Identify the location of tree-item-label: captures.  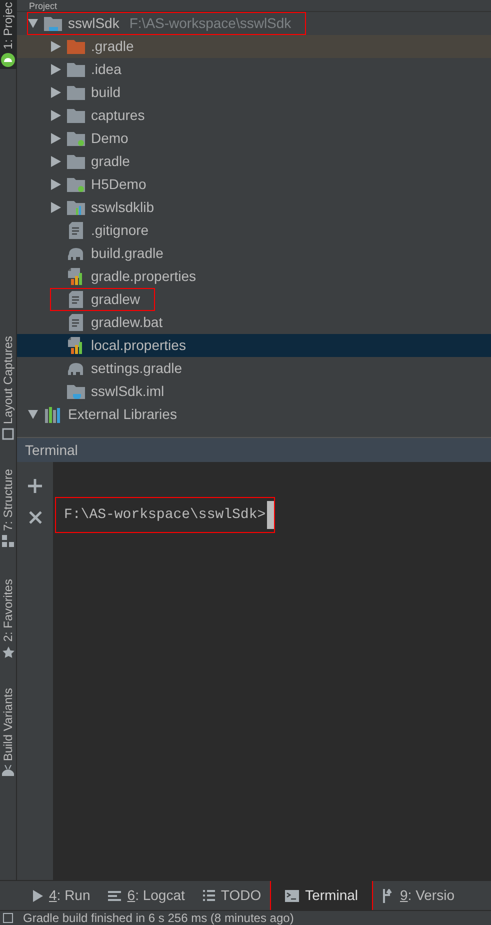
(118, 115).